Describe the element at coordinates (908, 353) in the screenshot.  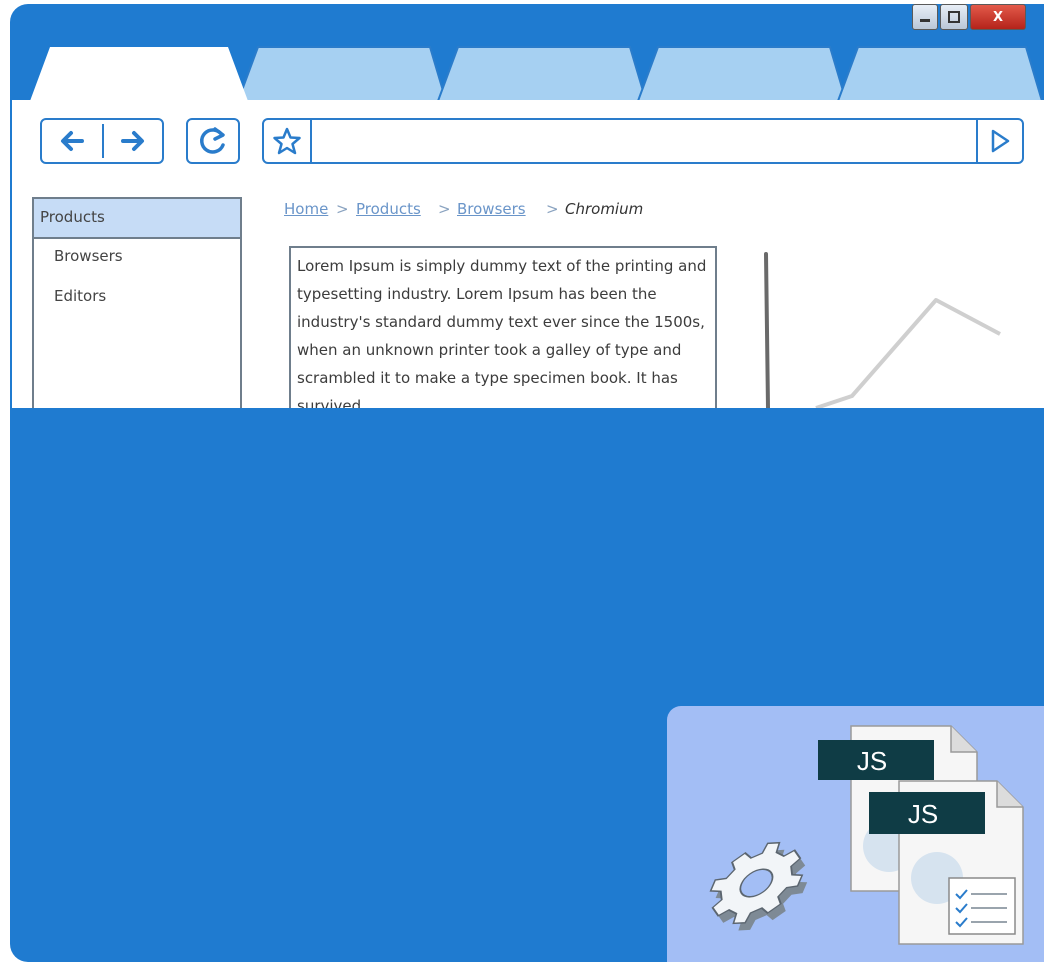
I see `chart-line` at that location.